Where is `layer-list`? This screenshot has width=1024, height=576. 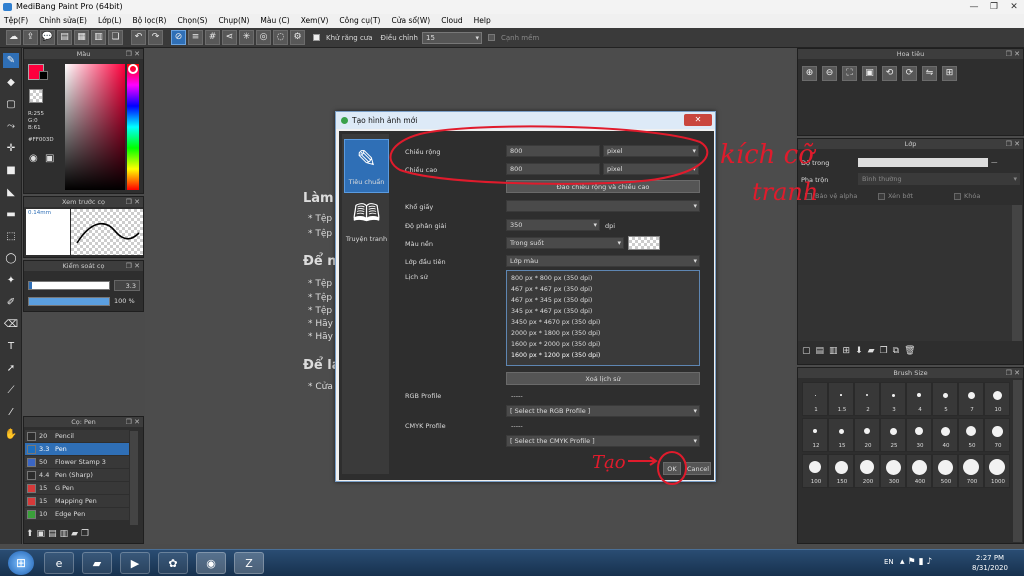 layer-list is located at coordinates (905, 273).